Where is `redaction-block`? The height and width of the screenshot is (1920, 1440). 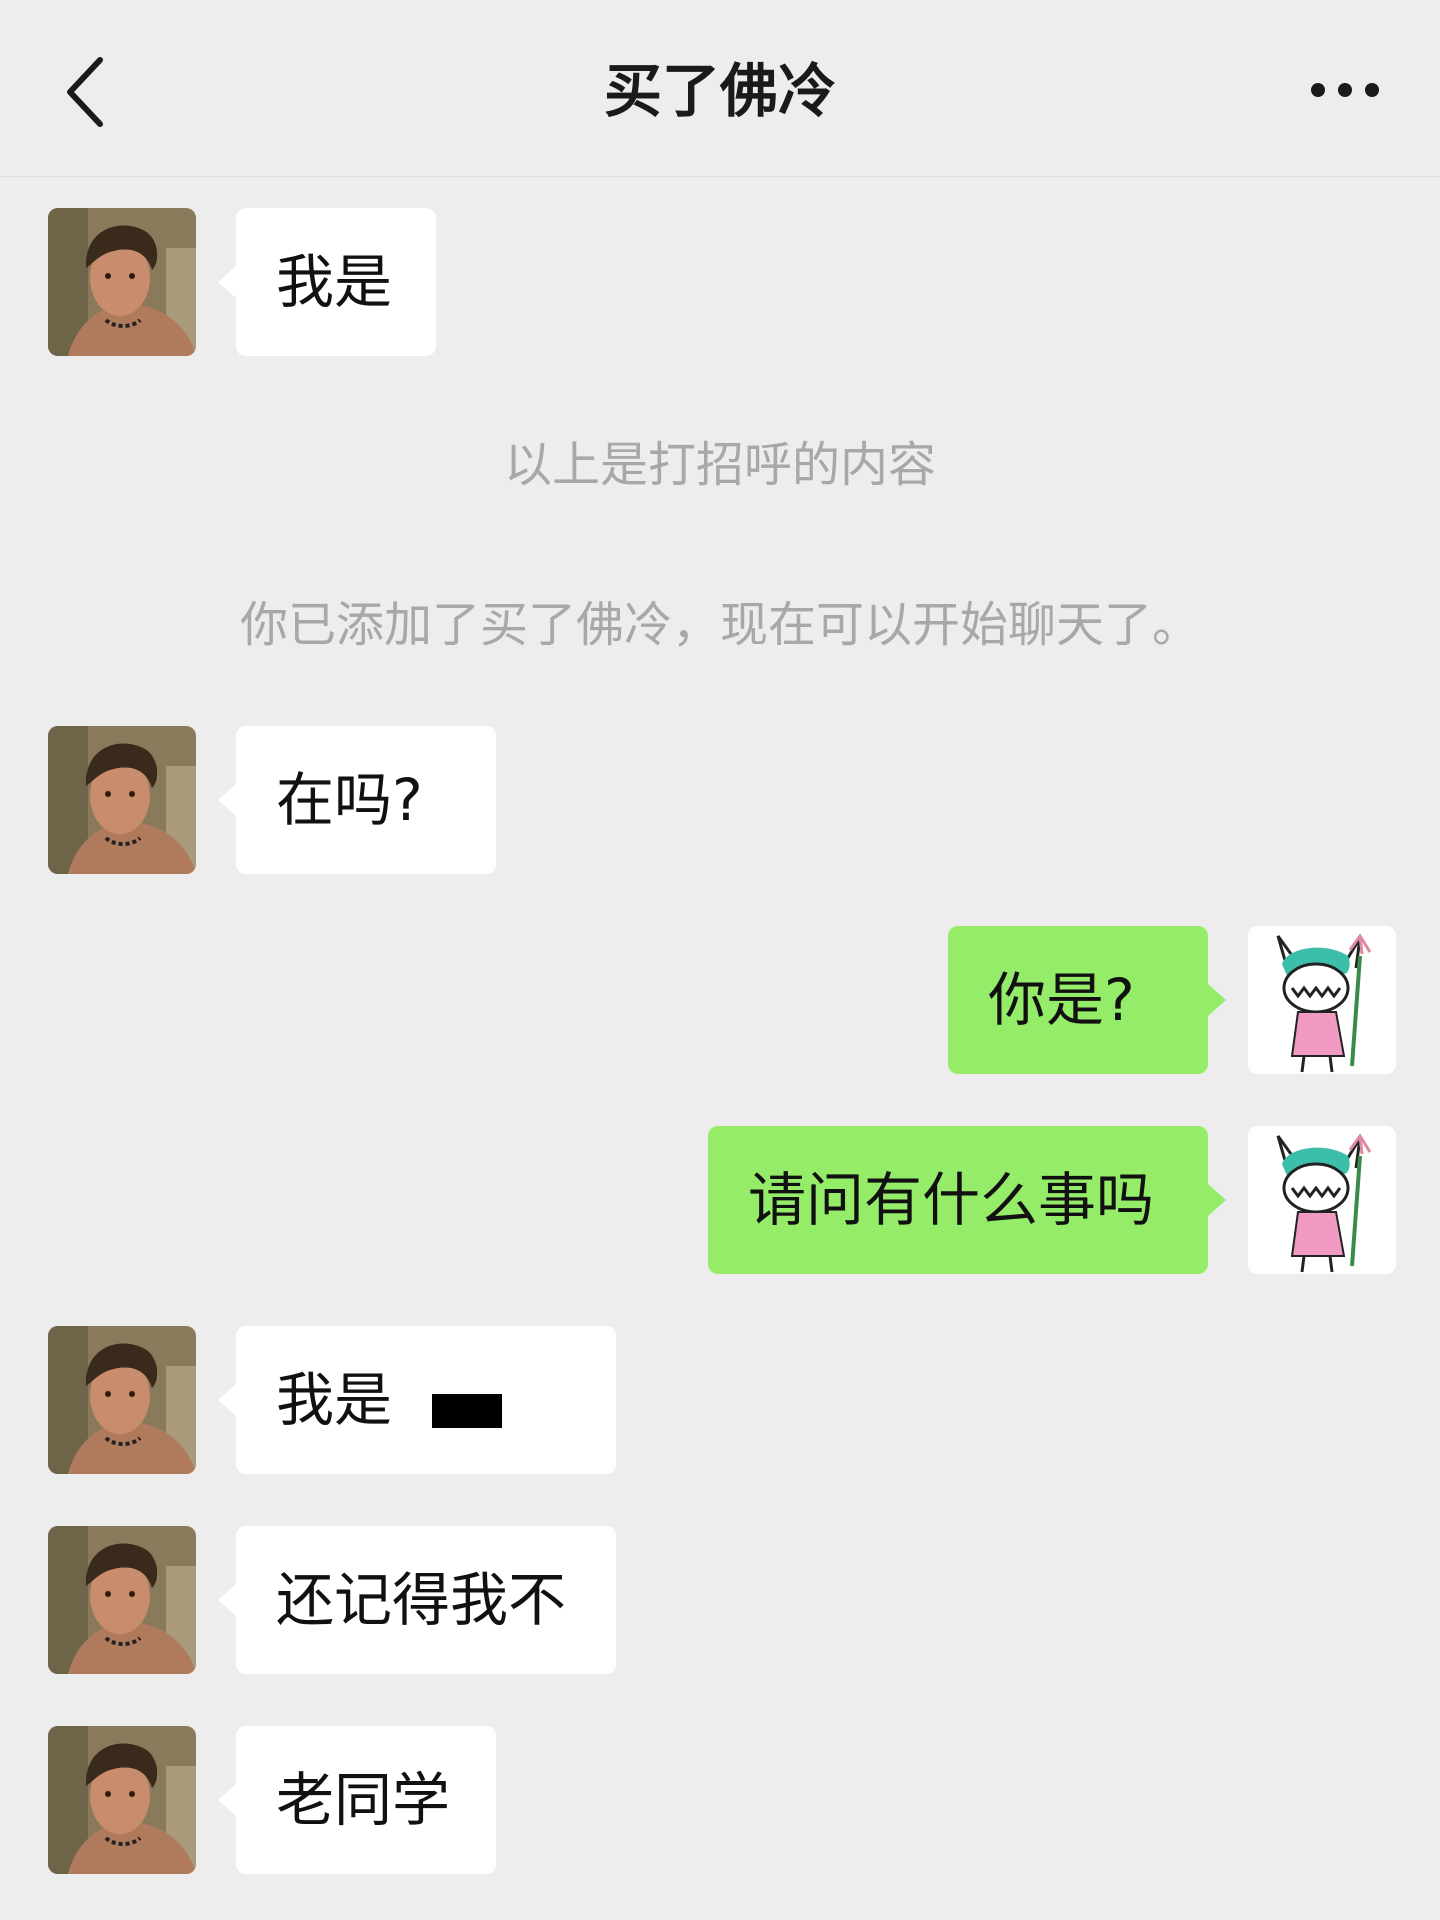 redaction-block is located at coordinates (467, 1411).